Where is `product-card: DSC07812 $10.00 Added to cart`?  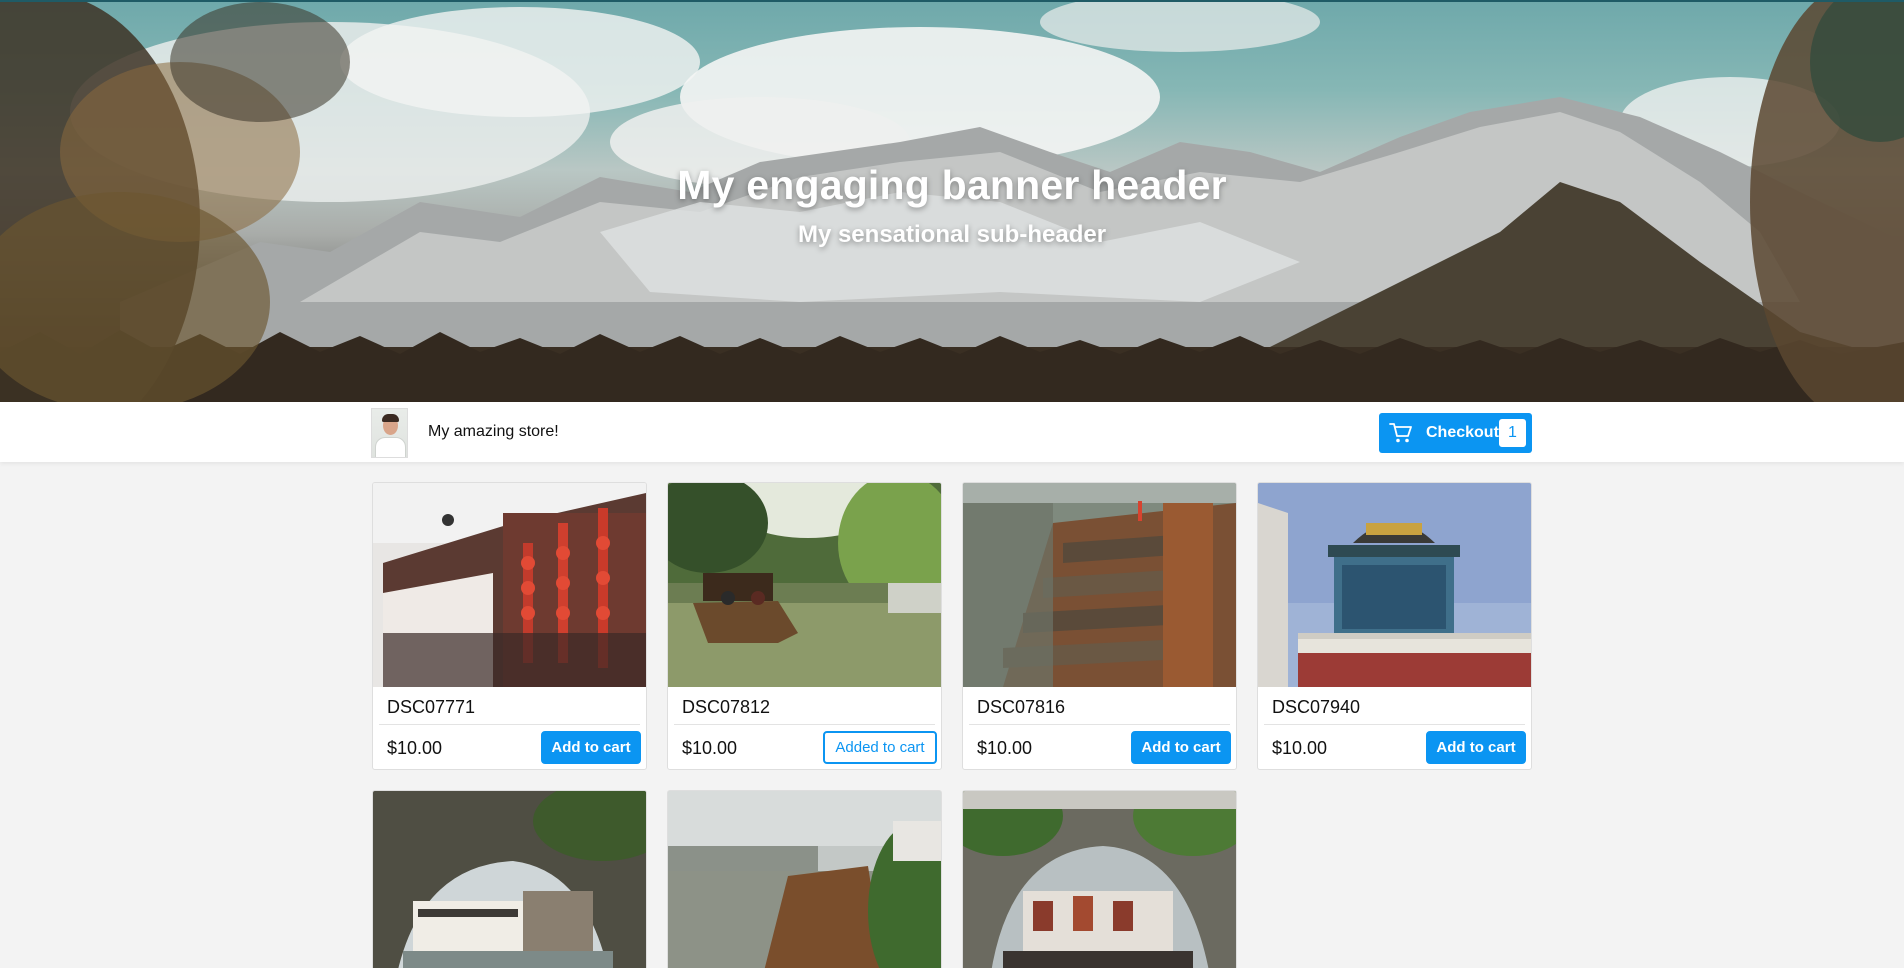
product-card: DSC07812 $10.00 Added to cart is located at coordinates (804, 626).